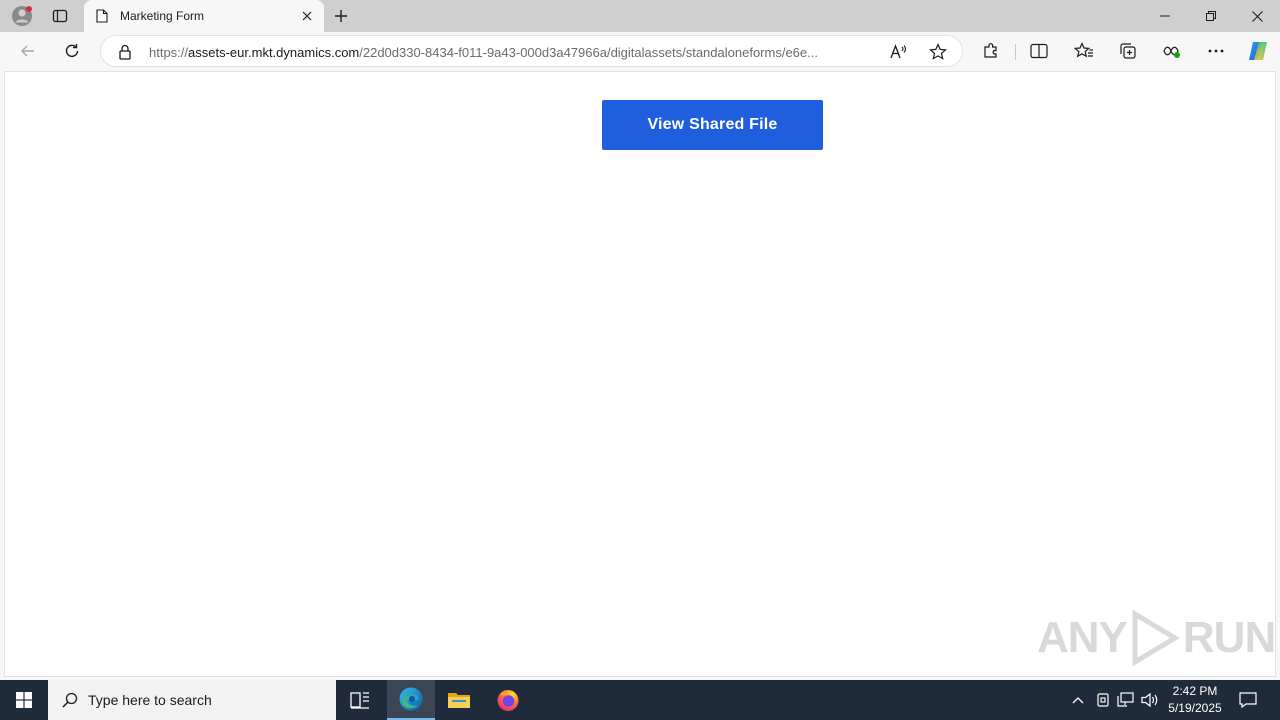 This screenshot has height=720, width=1280. I want to click on view-shared-file-button: View Shared File, so click(712, 125).